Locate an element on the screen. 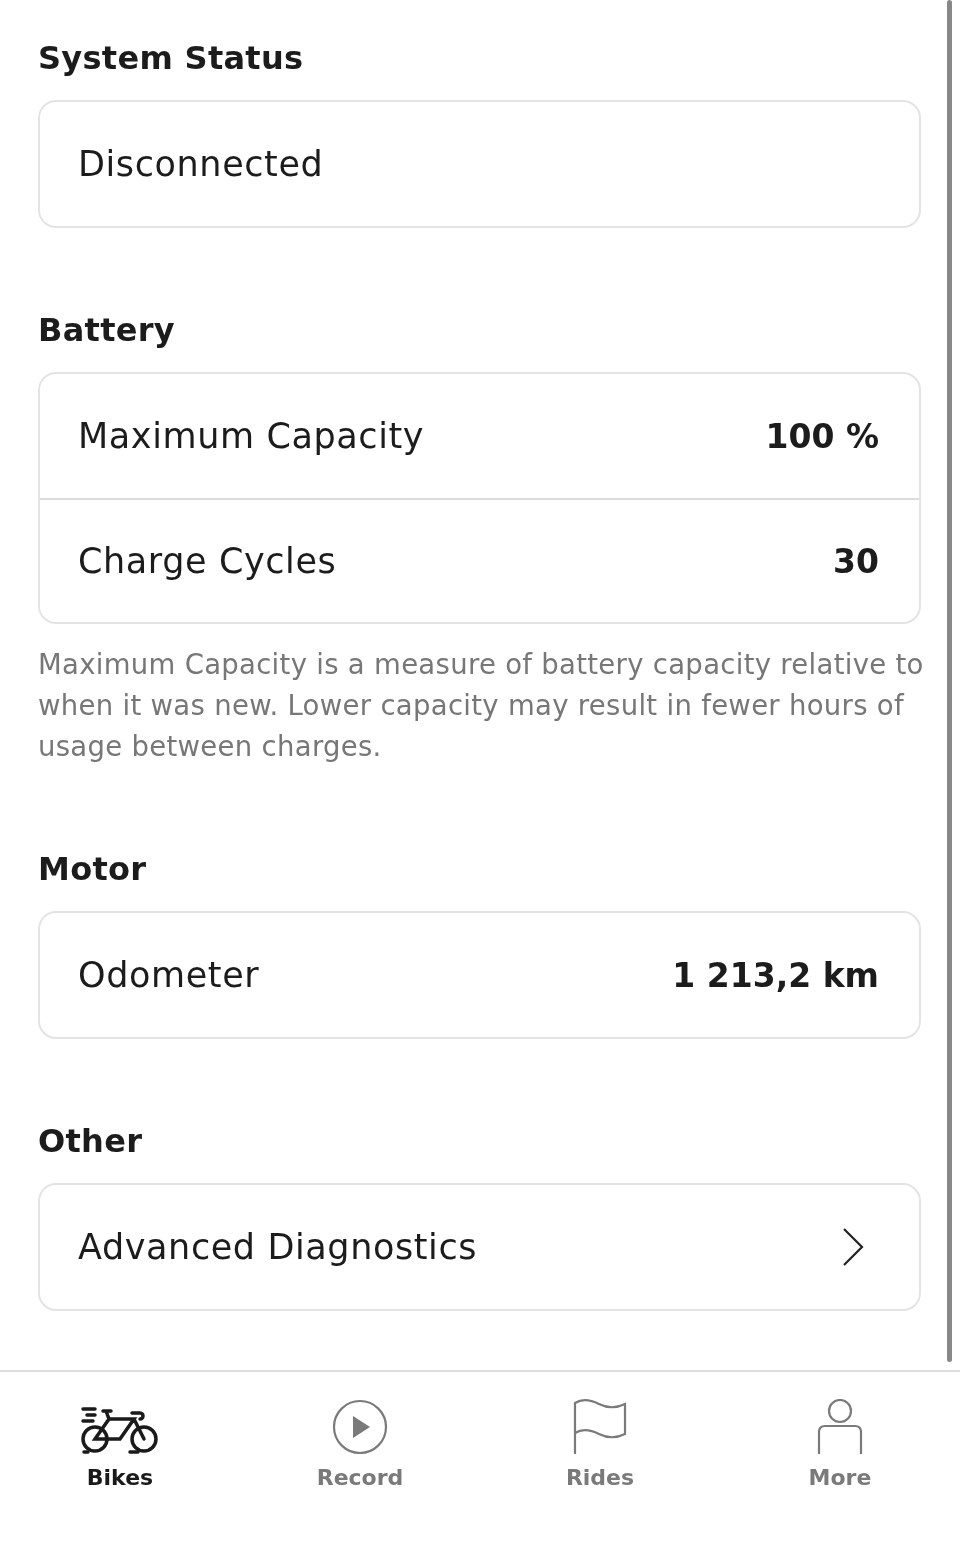 The image size is (960, 1567). person-icon is located at coordinates (840, 1427).